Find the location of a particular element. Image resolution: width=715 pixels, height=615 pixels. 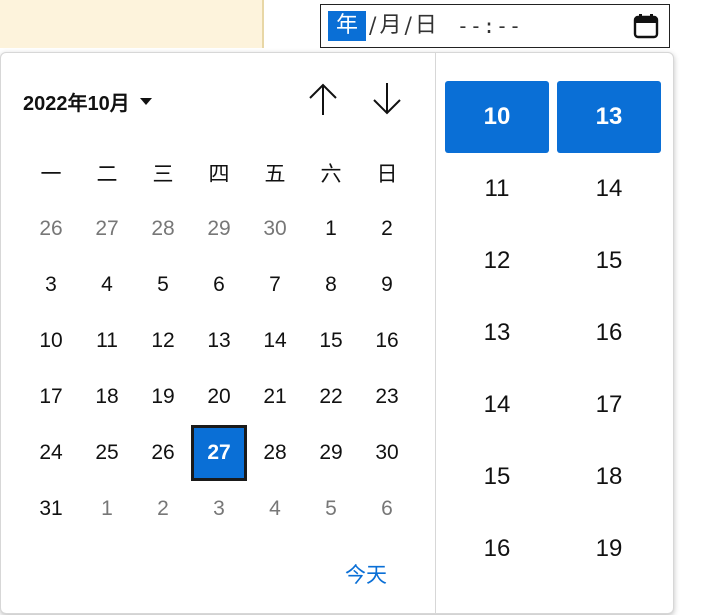

minute-option: 16 is located at coordinates (609, 333).